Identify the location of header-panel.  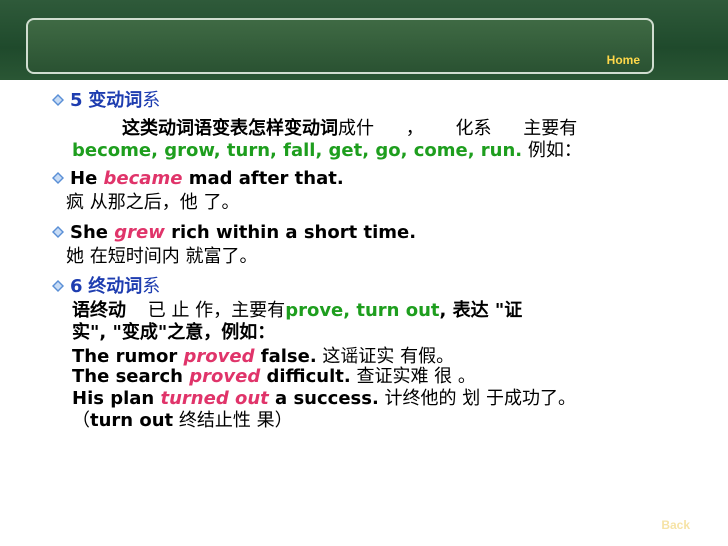
(340, 46).